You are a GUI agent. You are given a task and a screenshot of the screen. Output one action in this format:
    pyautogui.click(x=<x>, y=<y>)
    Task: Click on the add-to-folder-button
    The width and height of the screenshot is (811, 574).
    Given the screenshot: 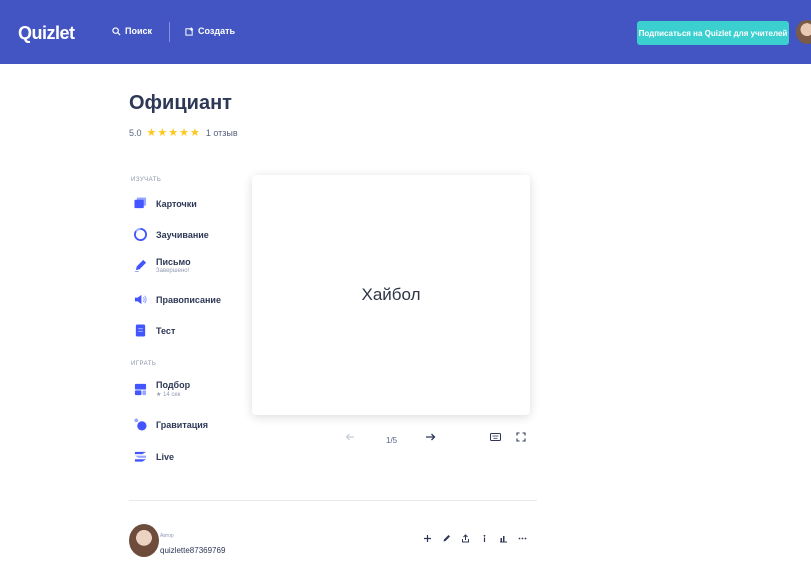 What is the action you would take?
    pyautogui.click(x=427, y=538)
    